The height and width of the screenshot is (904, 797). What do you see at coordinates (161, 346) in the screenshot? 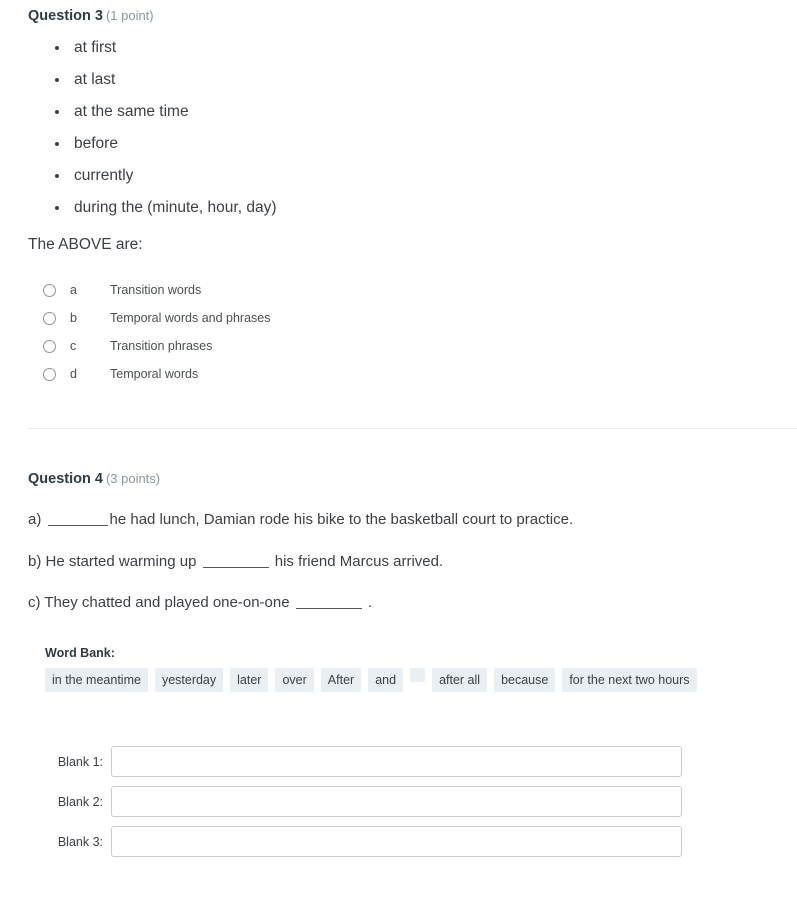
I see `answer-text: Transition phrases` at bounding box center [161, 346].